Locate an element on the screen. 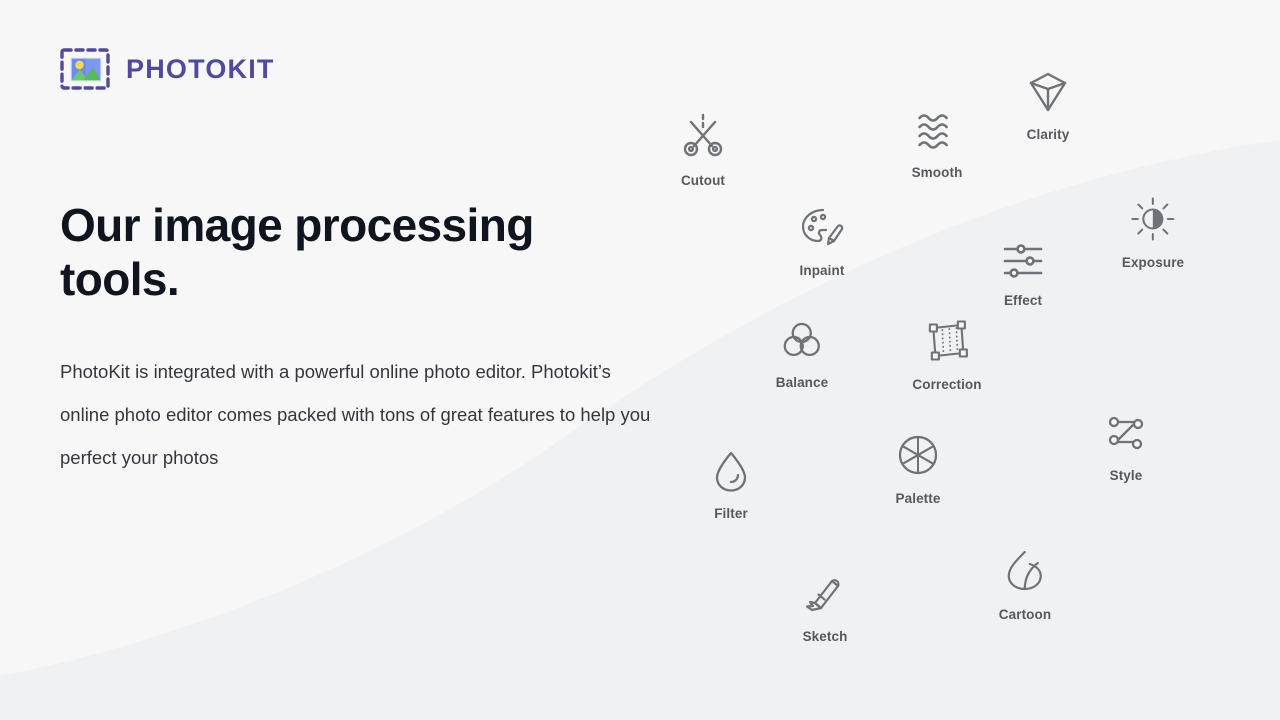  tool-item-filter: Filter is located at coordinates (731, 485).